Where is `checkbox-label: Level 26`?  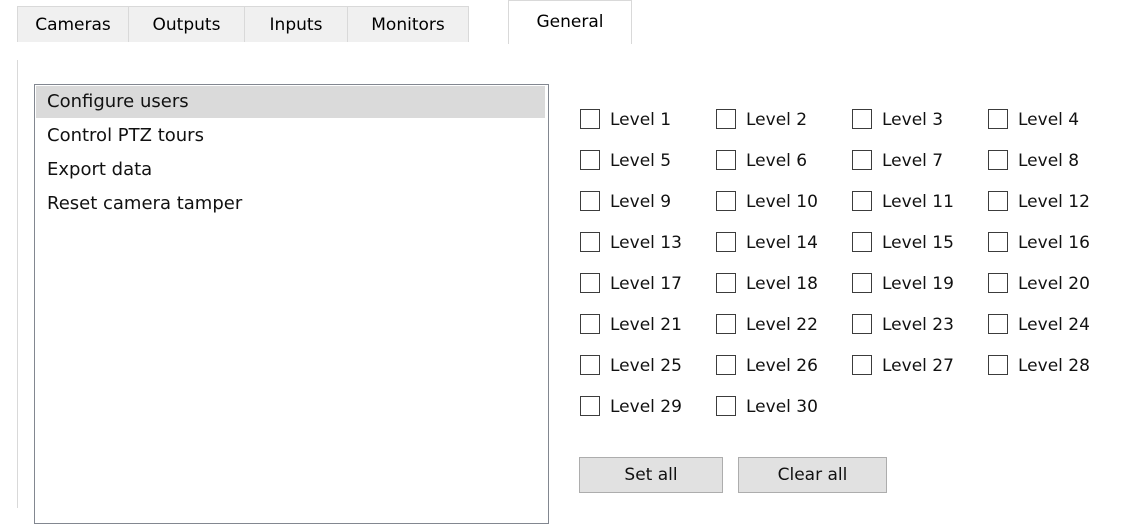
checkbox-label: Level 26 is located at coordinates (782, 366).